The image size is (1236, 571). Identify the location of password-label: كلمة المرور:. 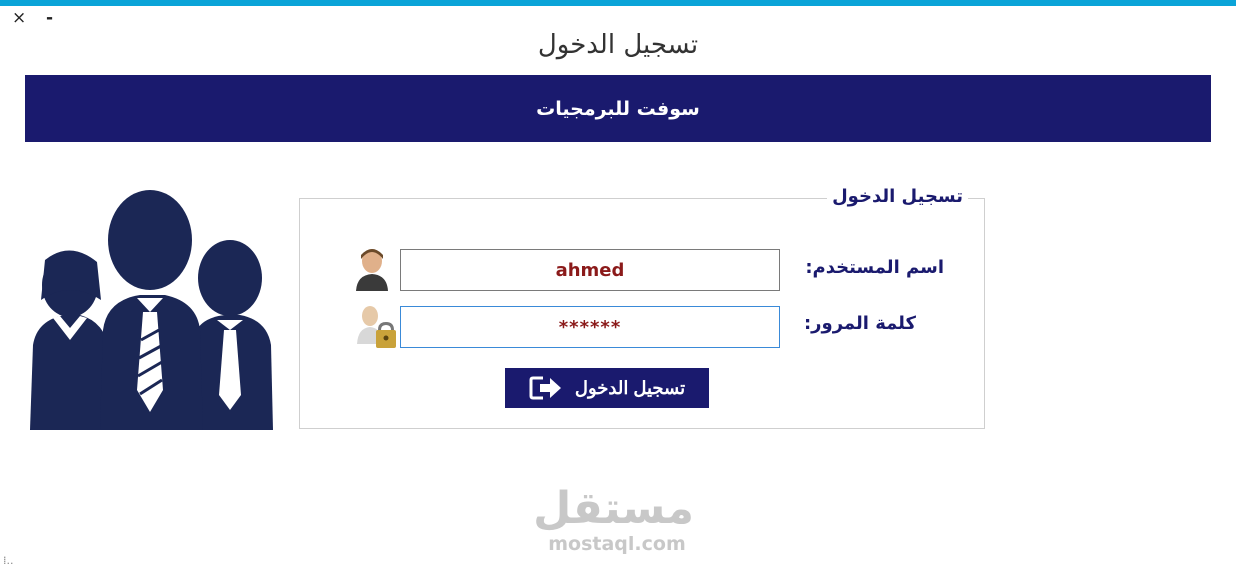
(859, 323).